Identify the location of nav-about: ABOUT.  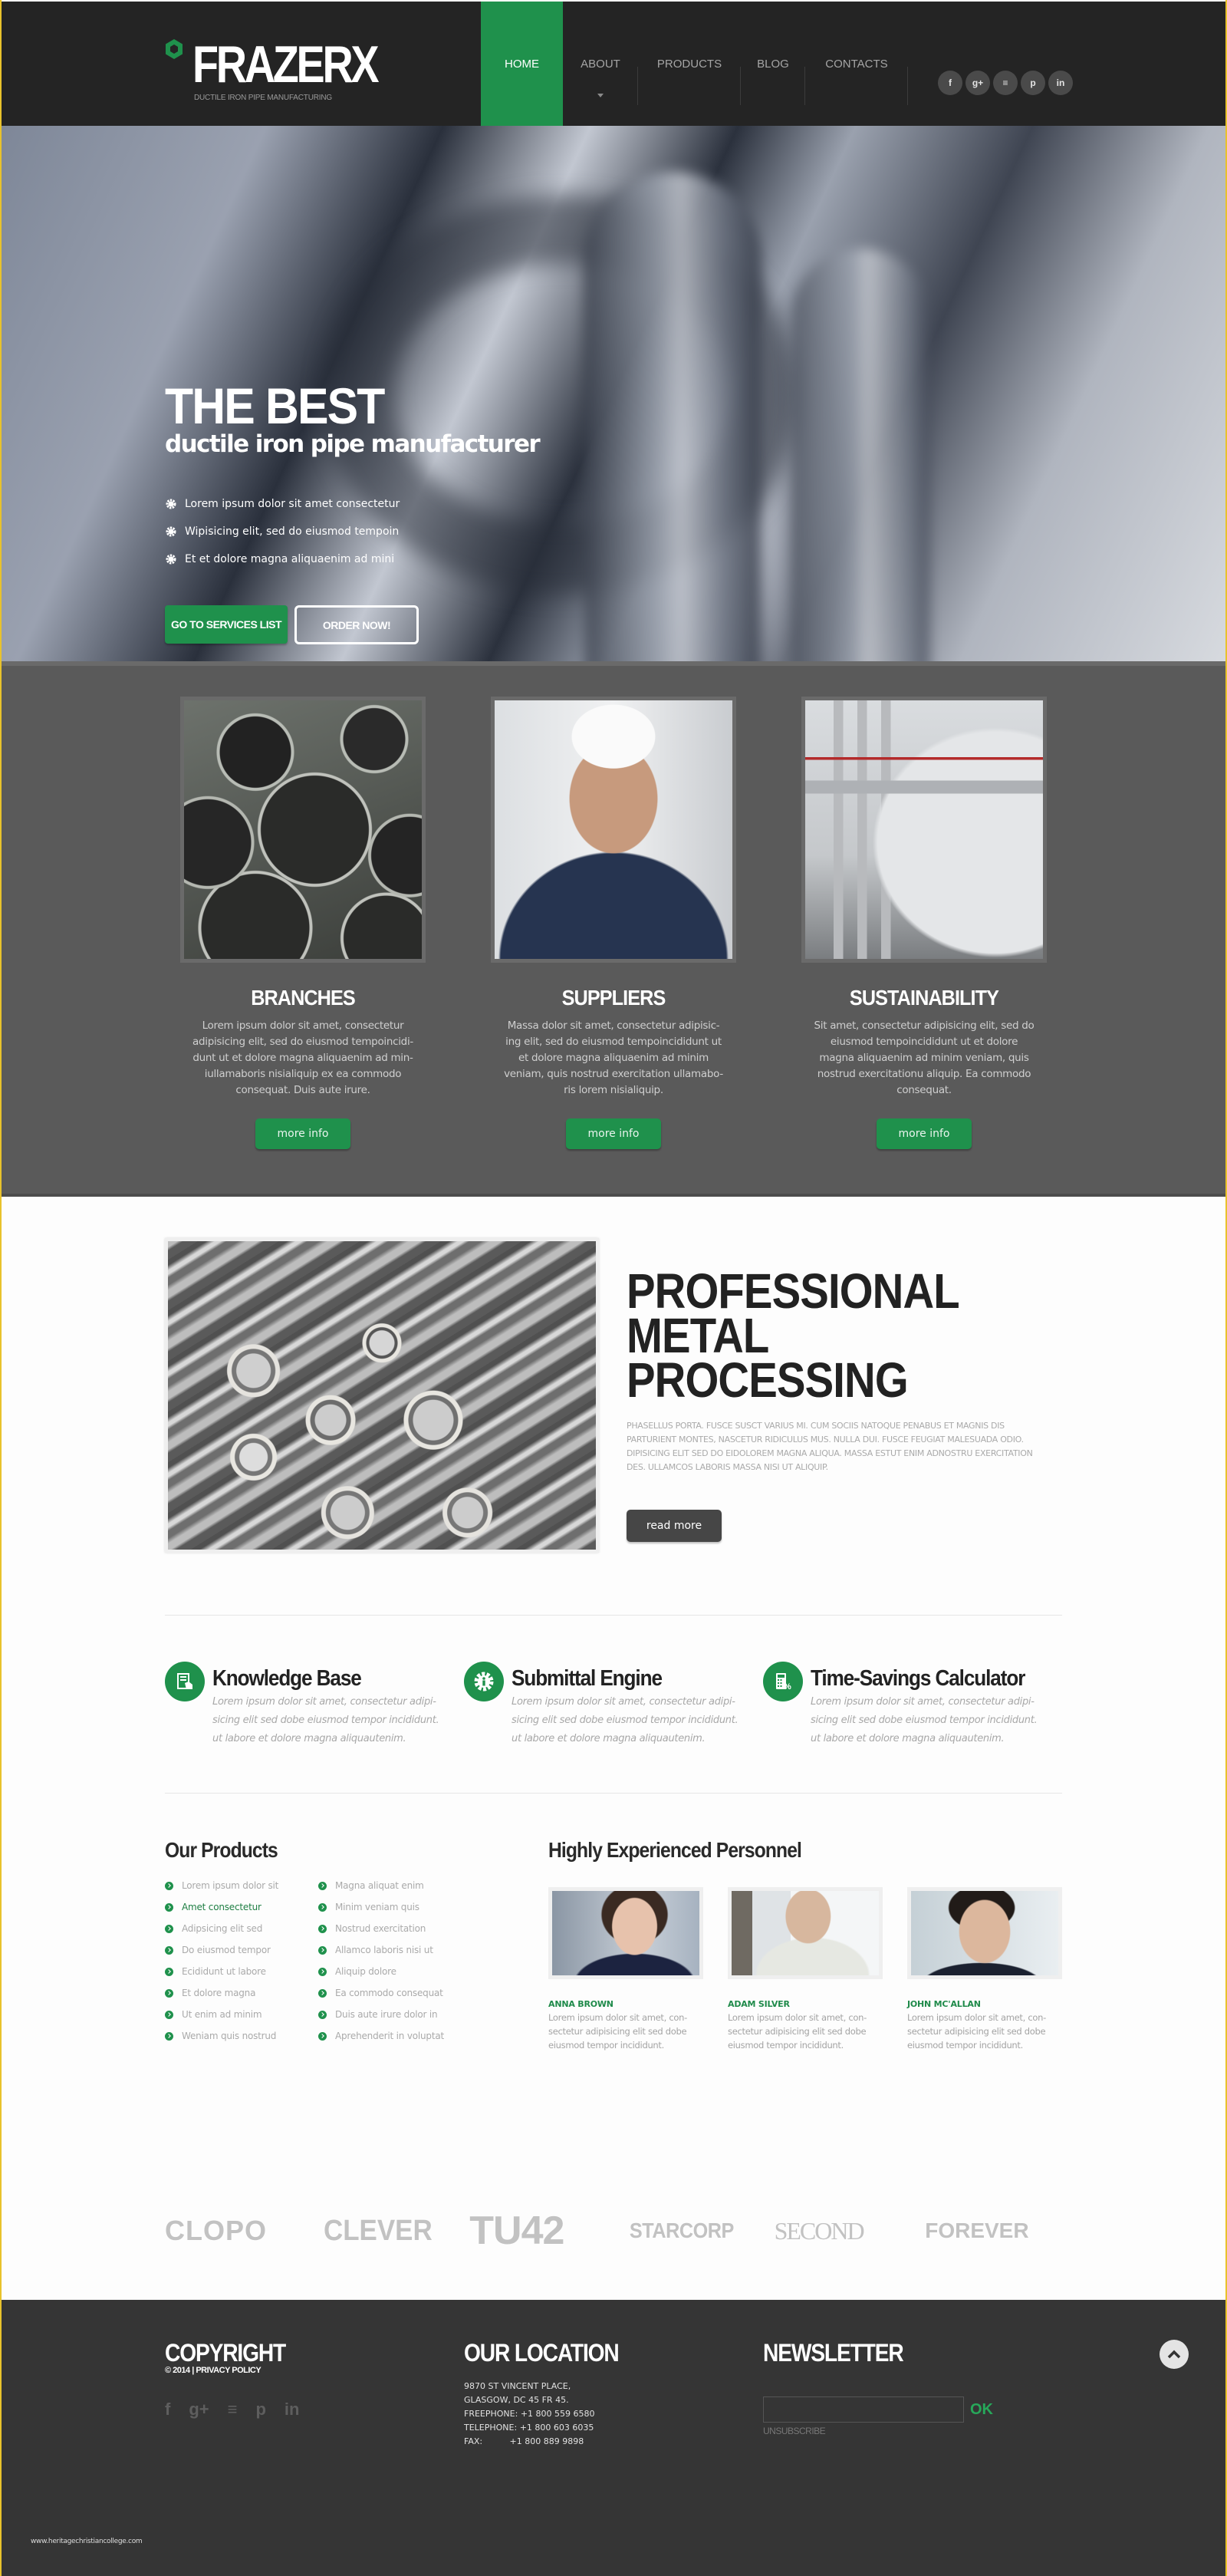
(600, 64).